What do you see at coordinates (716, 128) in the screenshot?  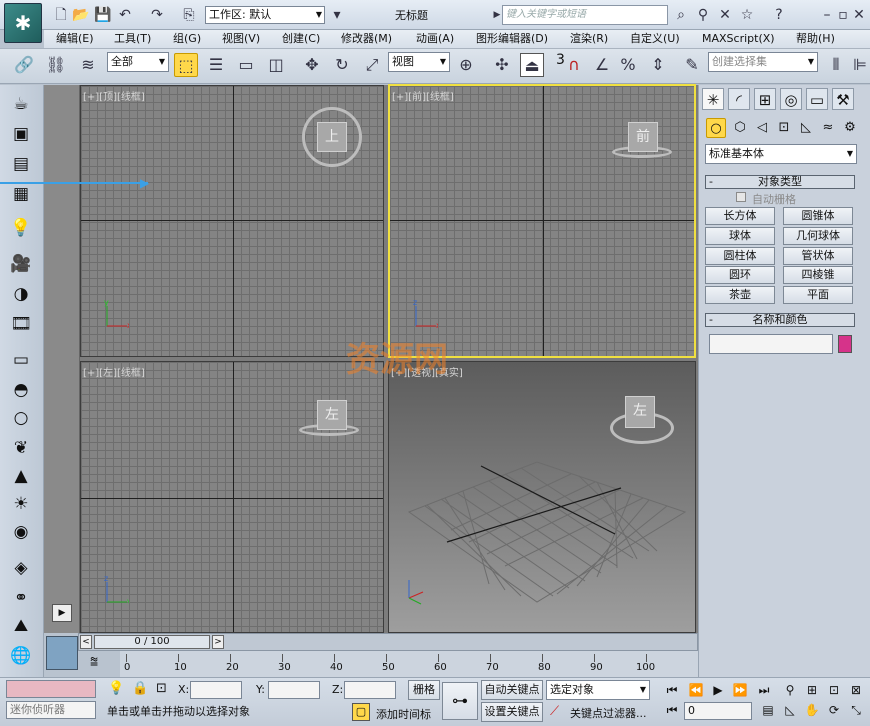 I see `geometry-icon: ○` at bounding box center [716, 128].